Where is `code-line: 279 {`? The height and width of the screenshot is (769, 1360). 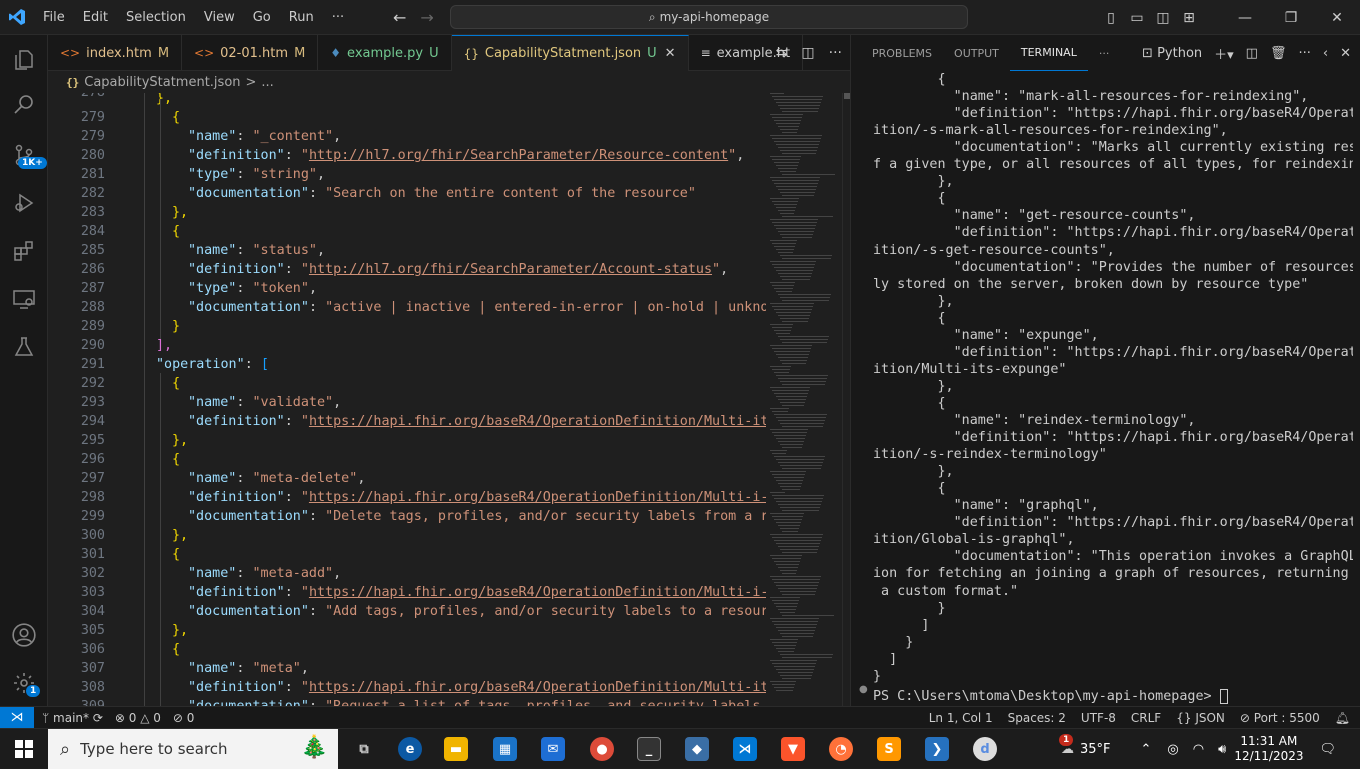 code-line: 279 { is located at coordinates (407, 117).